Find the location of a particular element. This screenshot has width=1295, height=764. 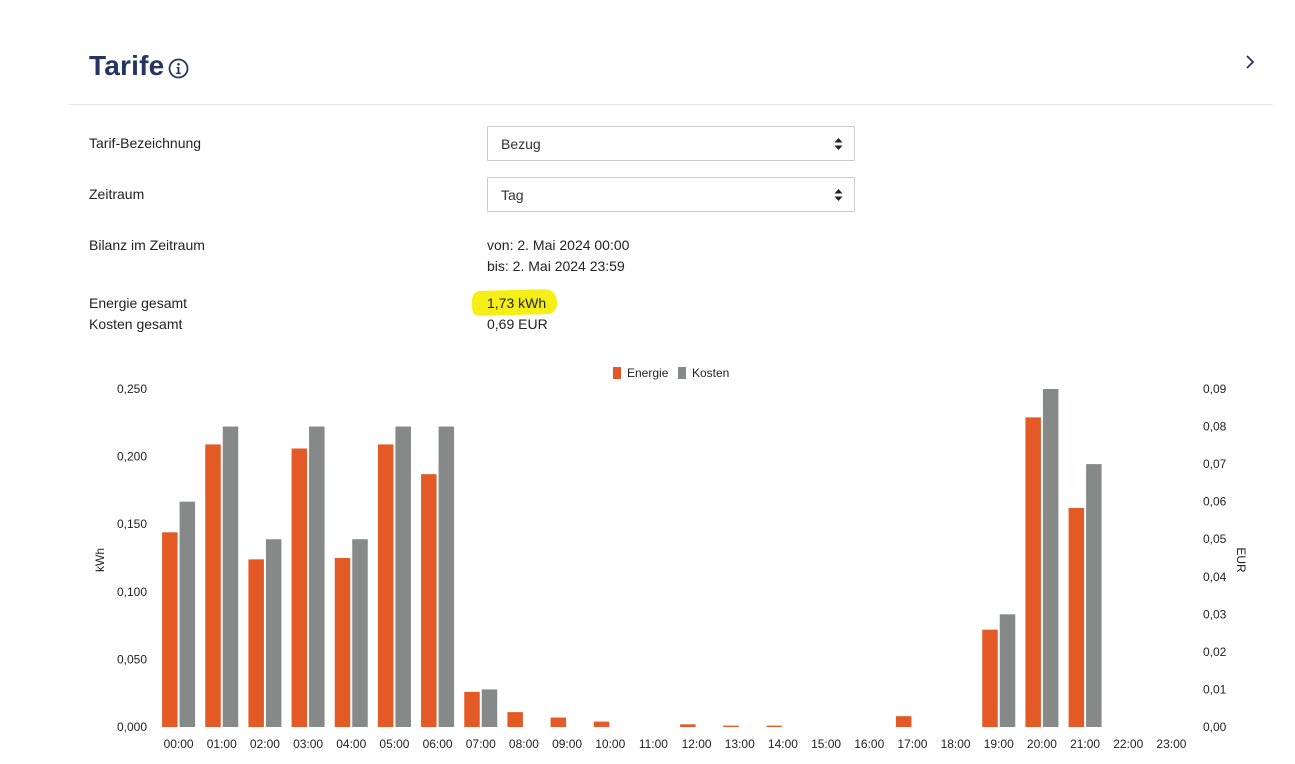

x-tick-label: 22:00 is located at coordinates (1128, 744).